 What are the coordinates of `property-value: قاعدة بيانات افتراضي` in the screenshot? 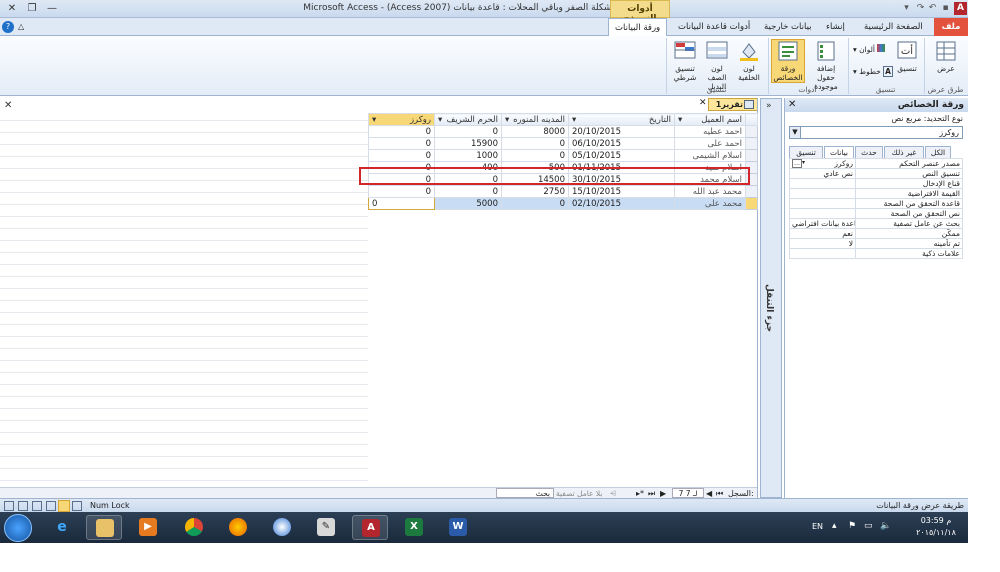 It's located at (822, 223).